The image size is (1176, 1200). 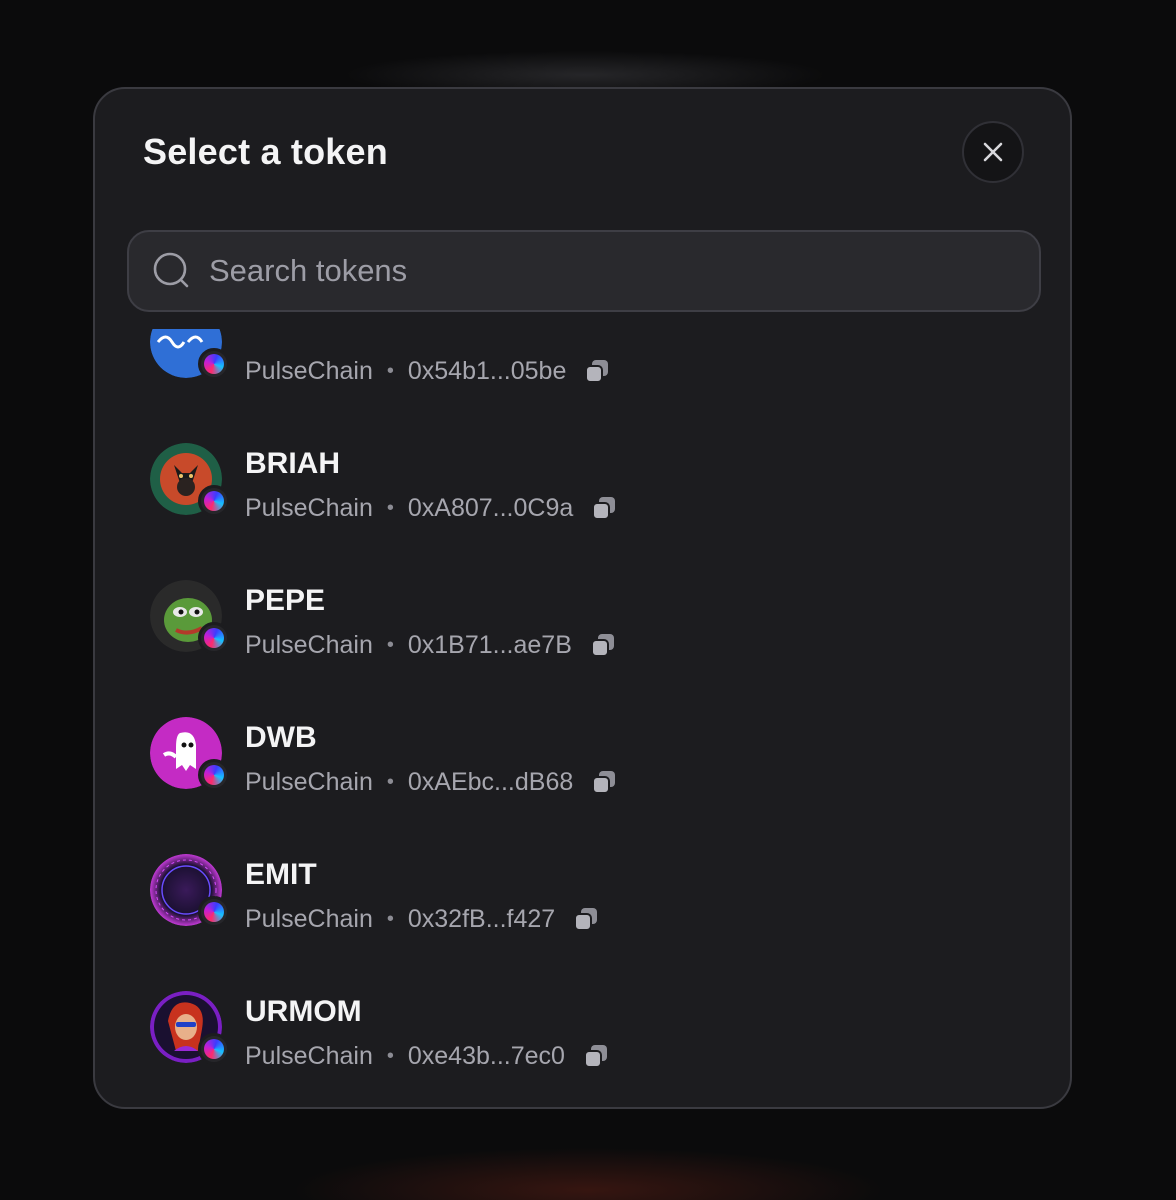 What do you see at coordinates (481, 918) in the screenshot?
I see `token-address: 0x32fB...f427` at bounding box center [481, 918].